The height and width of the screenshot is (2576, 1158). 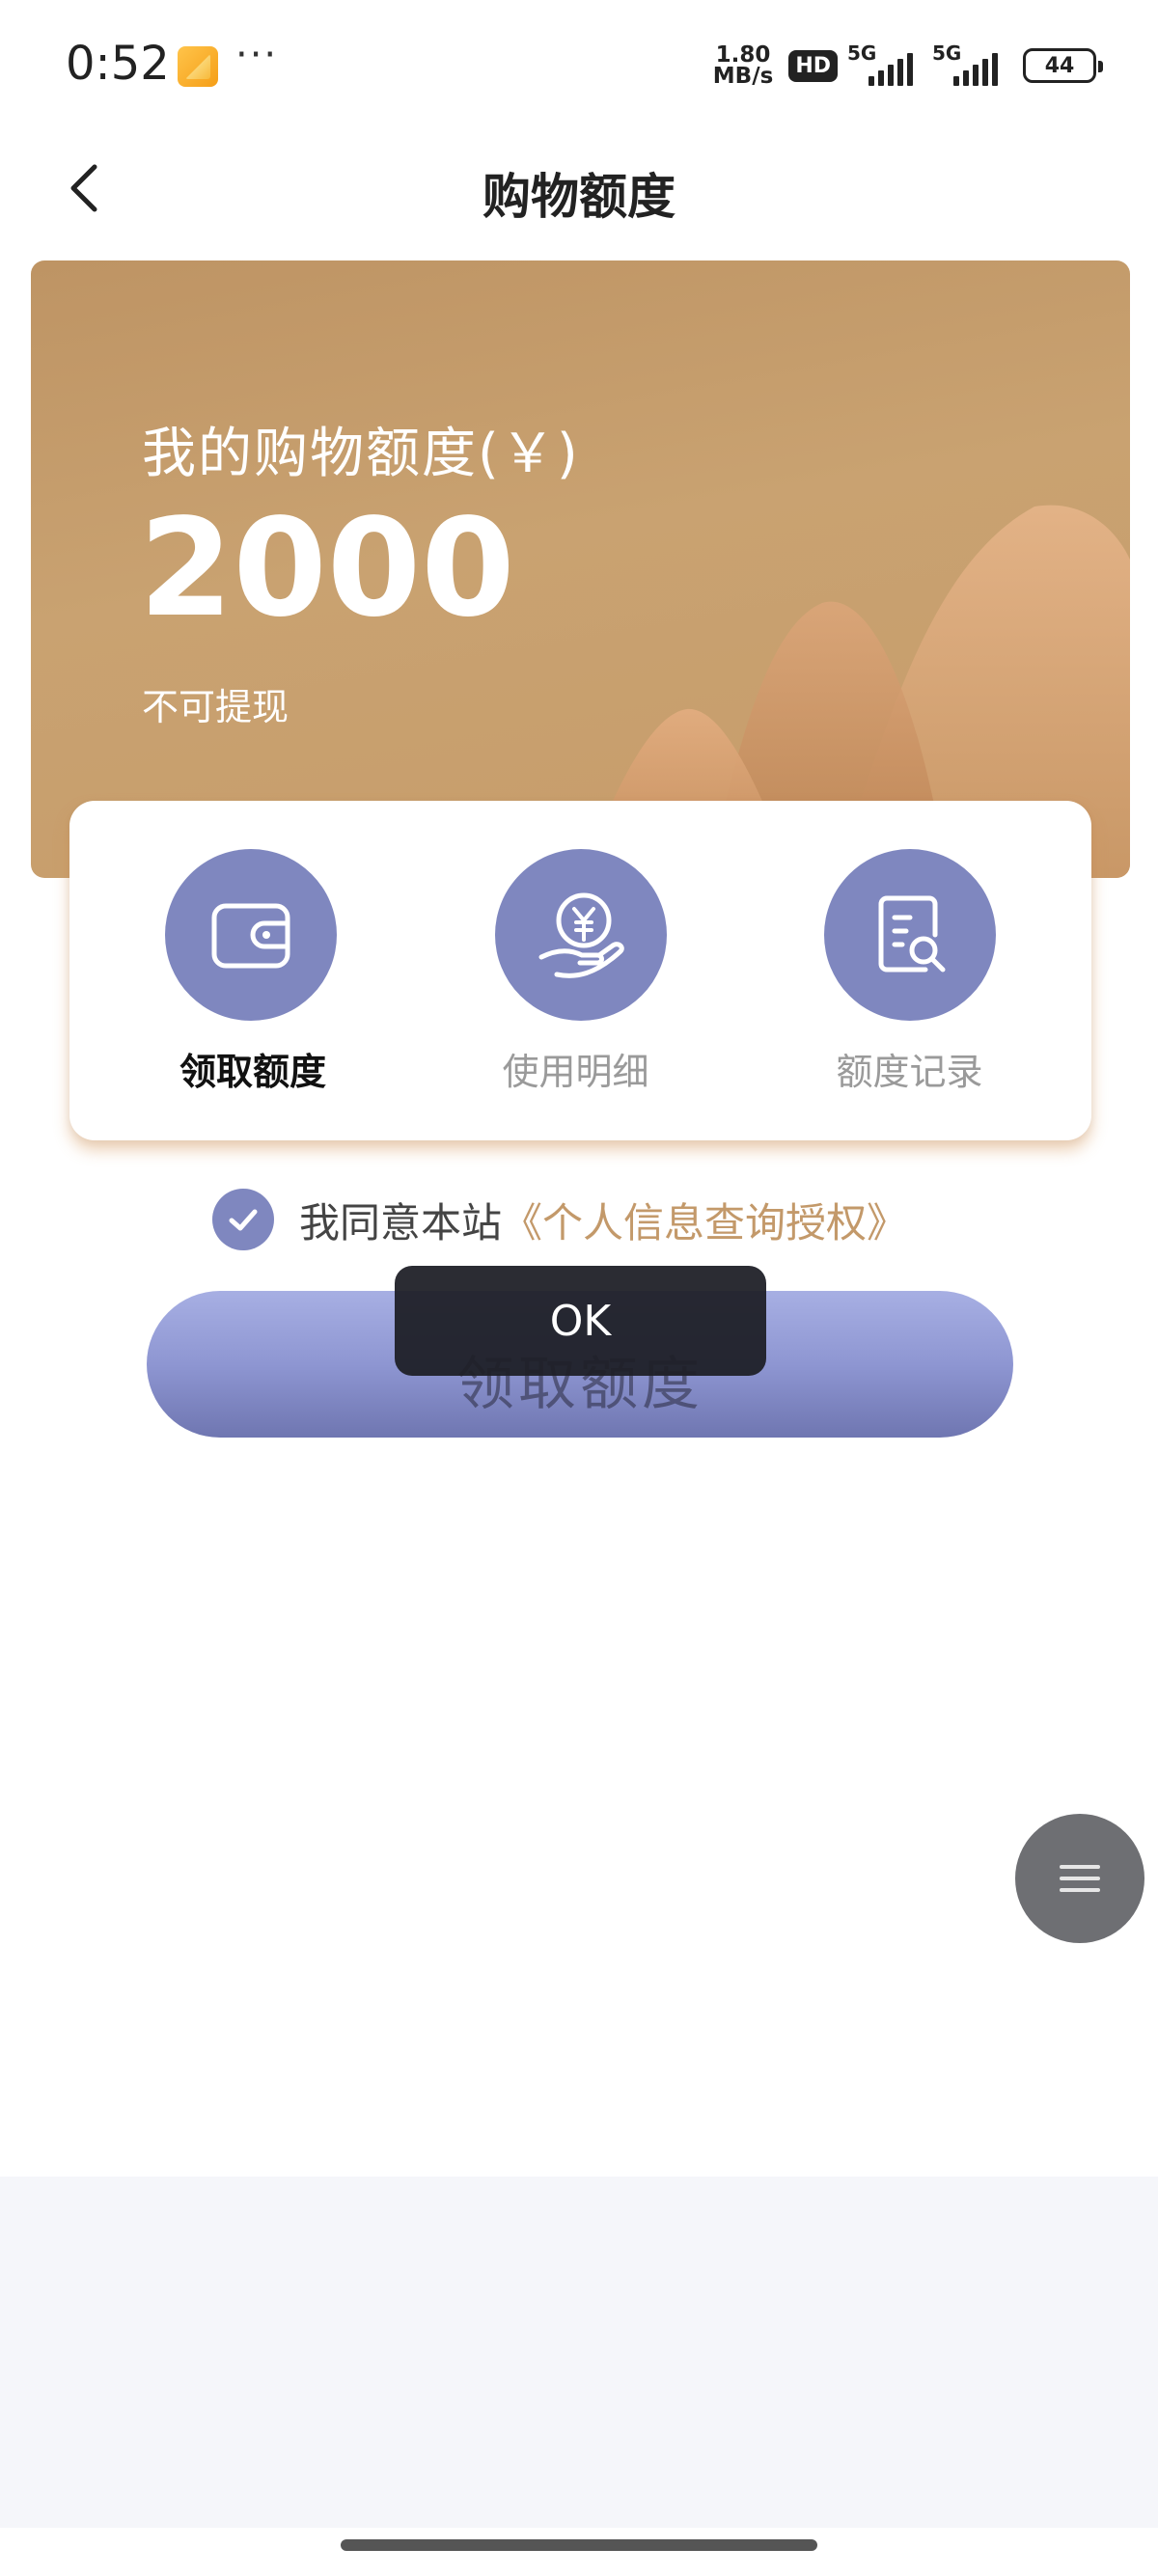 What do you see at coordinates (579, 2545) in the screenshot?
I see `home-indicator` at bounding box center [579, 2545].